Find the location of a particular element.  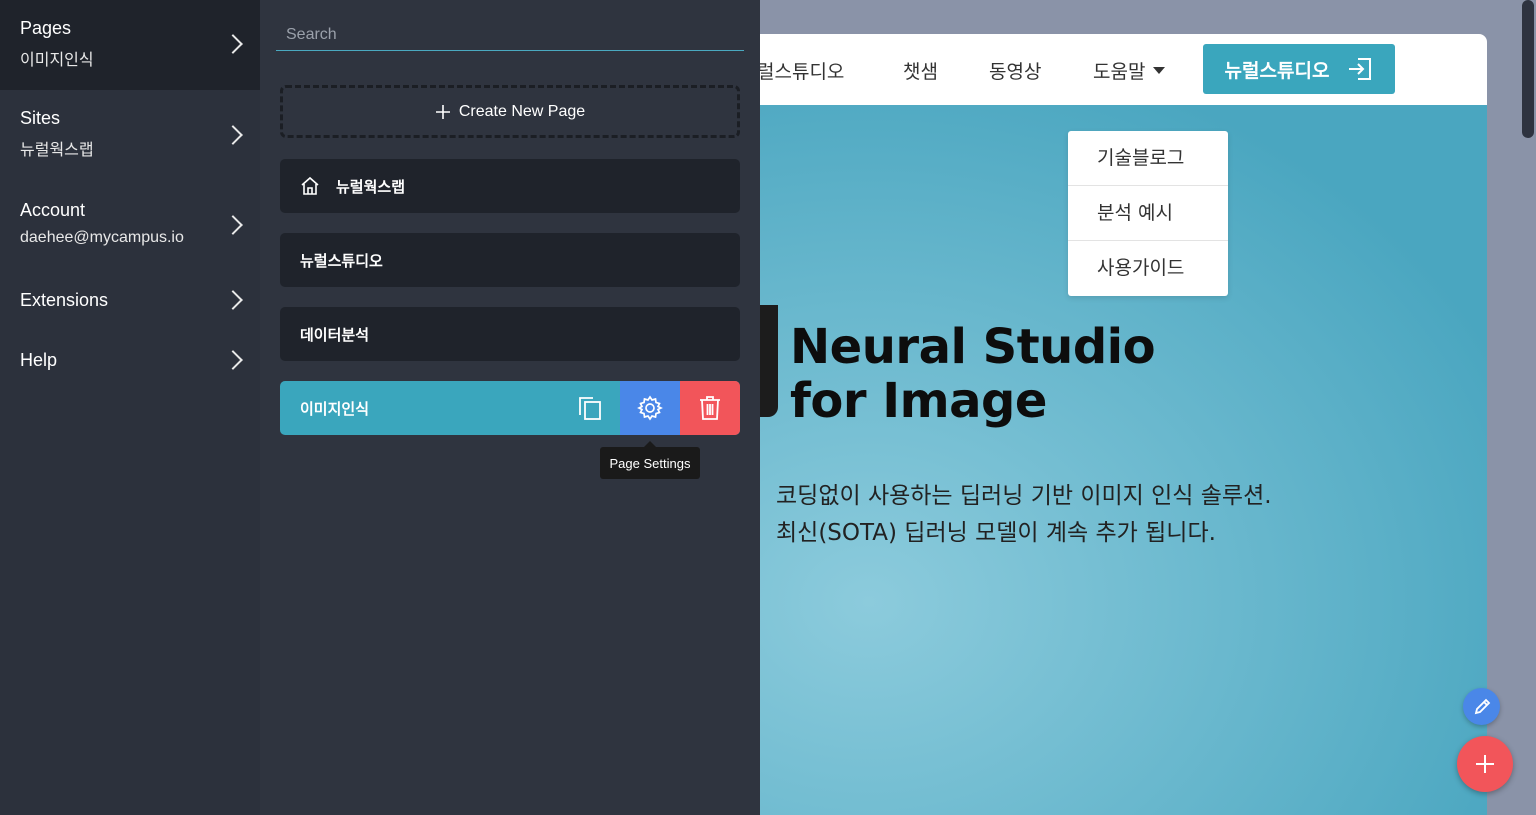

hero-title-line1: Neural Studio is located at coordinates (973, 347).